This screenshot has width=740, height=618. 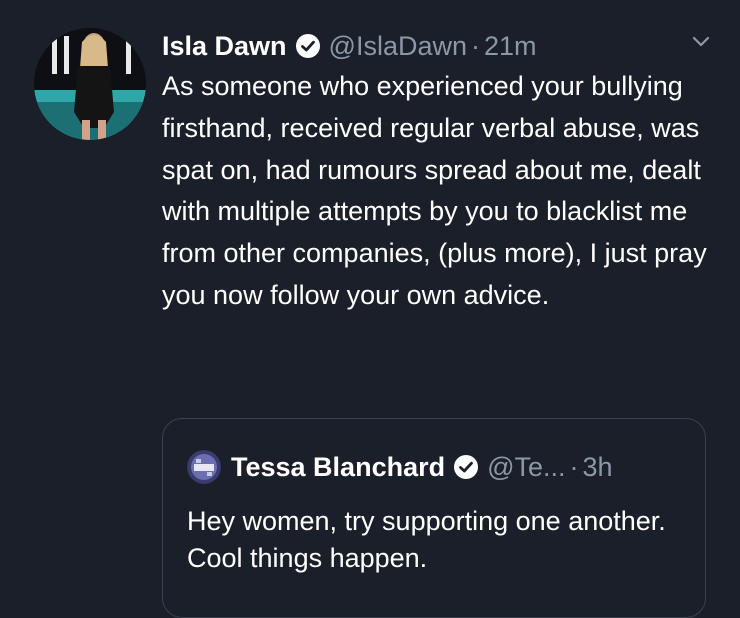 I want to click on quoted-author-avatar, so click(x=204, y=467).